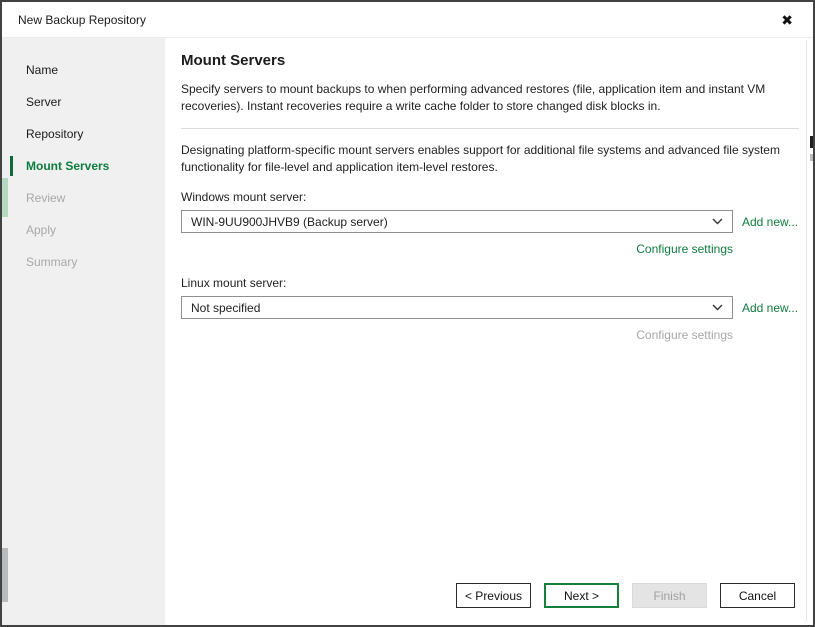 The width and height of the screenshot is (815, 627). What do you see at coordinates (234, 283) in the screenshot?
I see `linux-mount-server-label: Linux mount server:` at bounding box center [234, 283].